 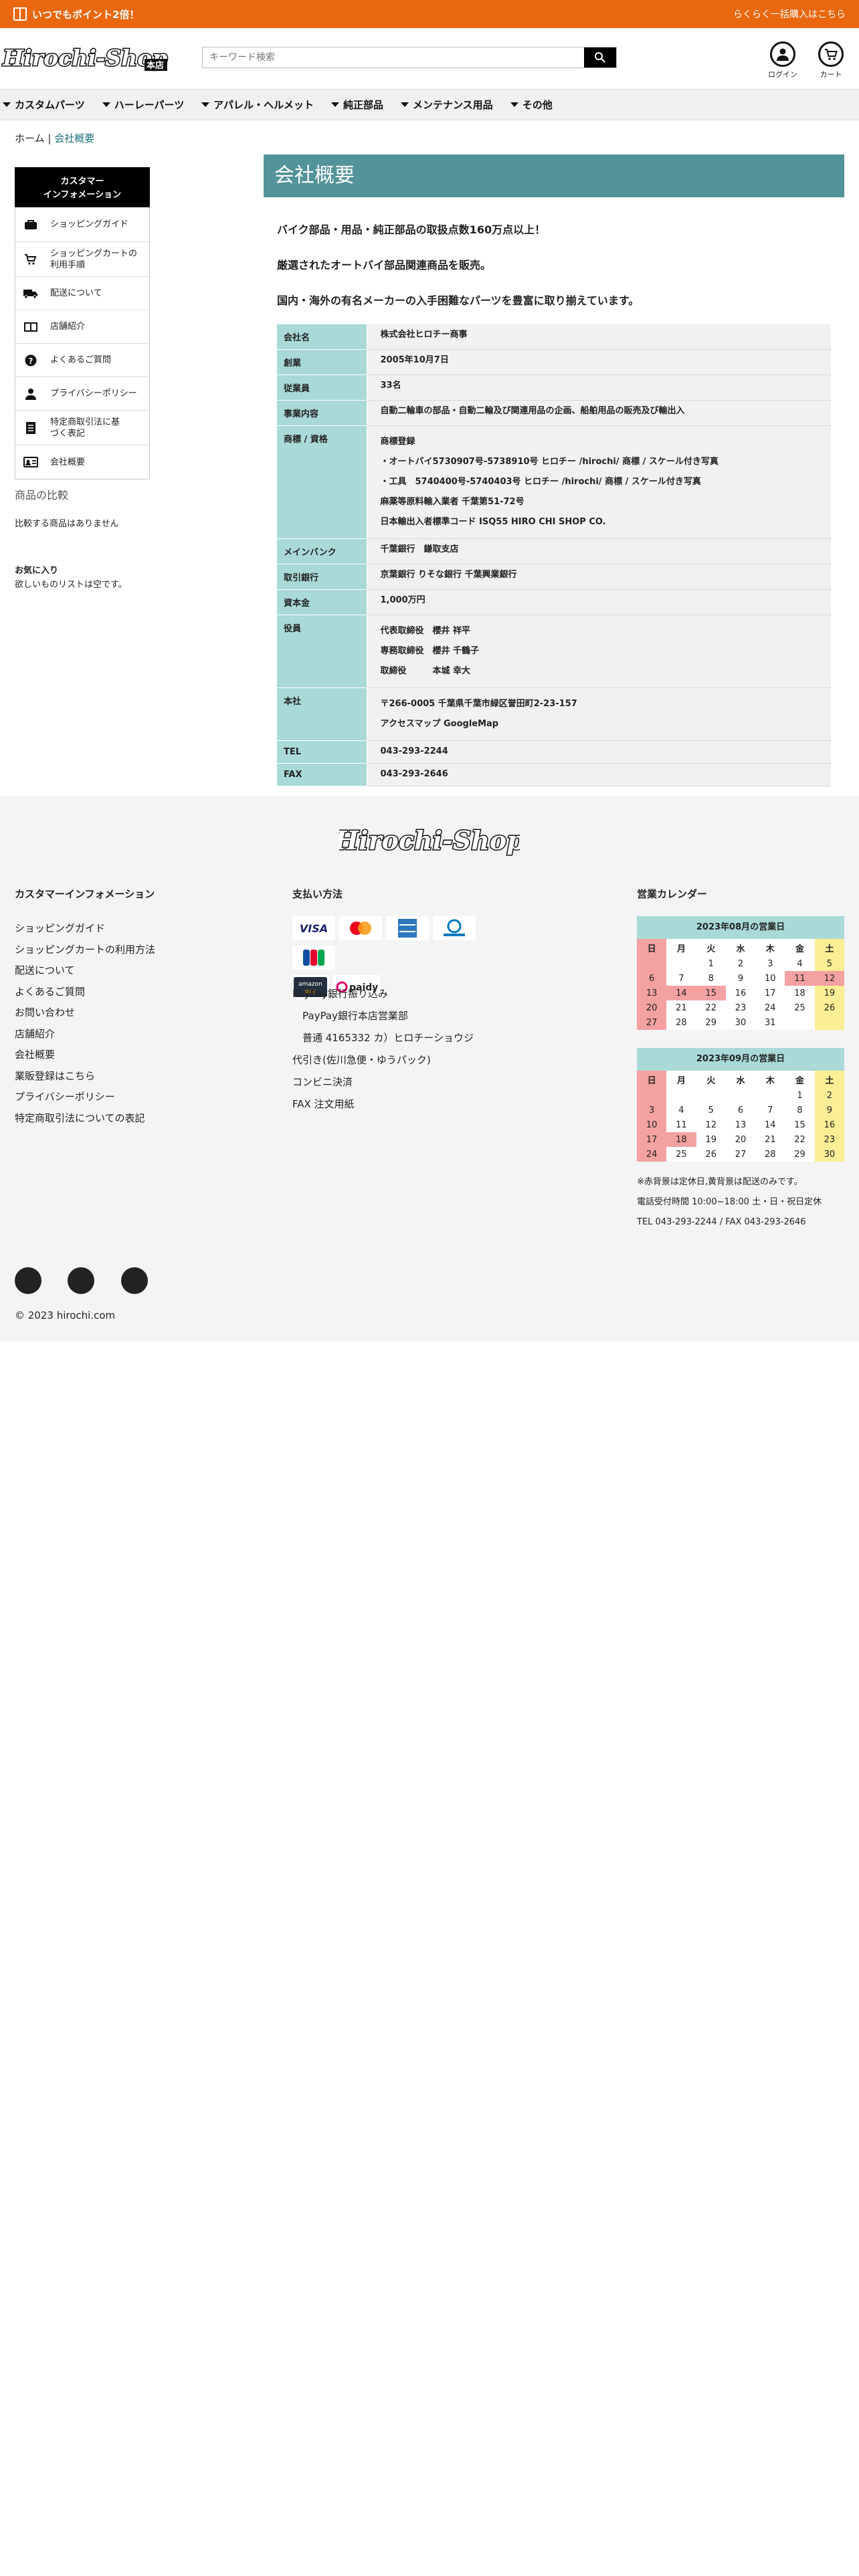 What do you see at coordinates (711, 963) in the screenshot?
I see `calendar-day: 1` at bounding box center [711, 963].